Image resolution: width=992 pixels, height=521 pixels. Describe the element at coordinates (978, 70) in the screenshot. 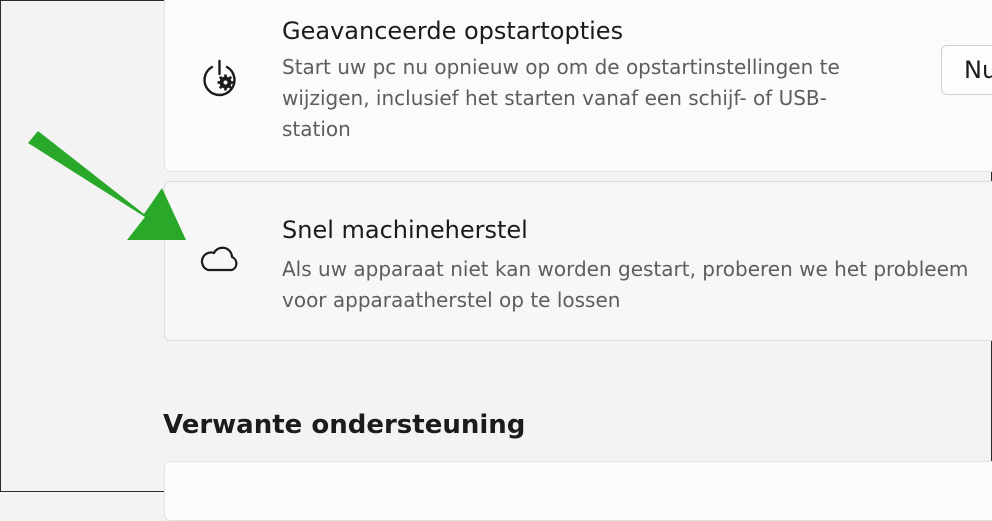

I see `restart-now-button-label: Nu` at that location.